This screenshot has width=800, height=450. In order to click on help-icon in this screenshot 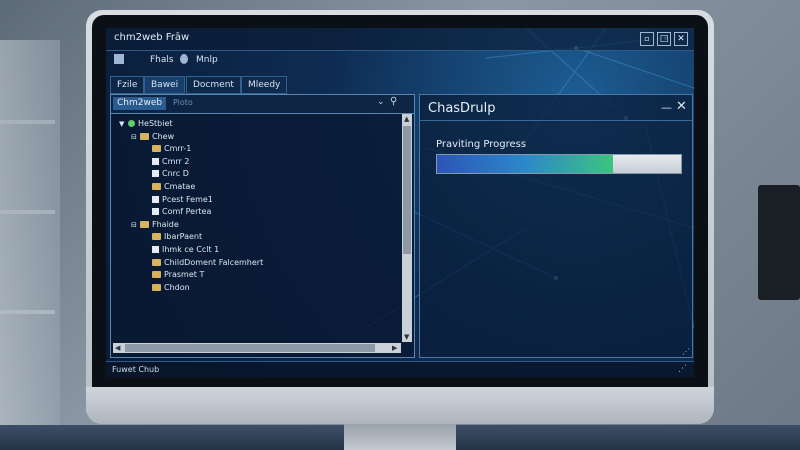, I will do `click(184, 59)`.